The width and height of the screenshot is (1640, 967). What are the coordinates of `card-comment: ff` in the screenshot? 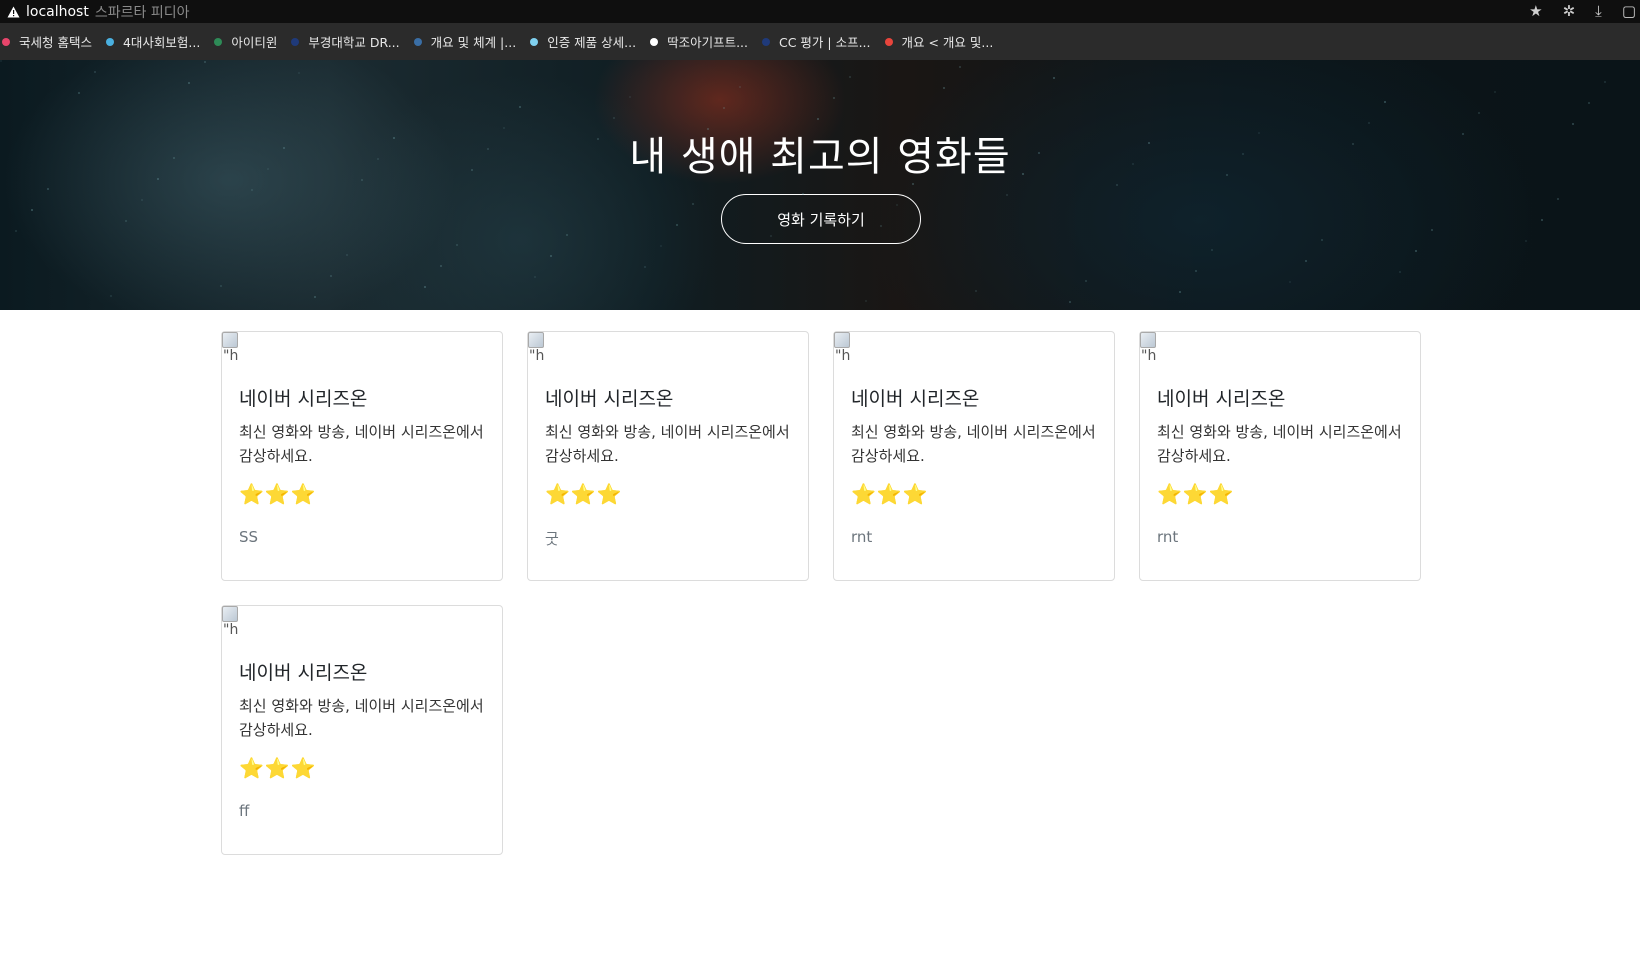 It's located at (244, 811).